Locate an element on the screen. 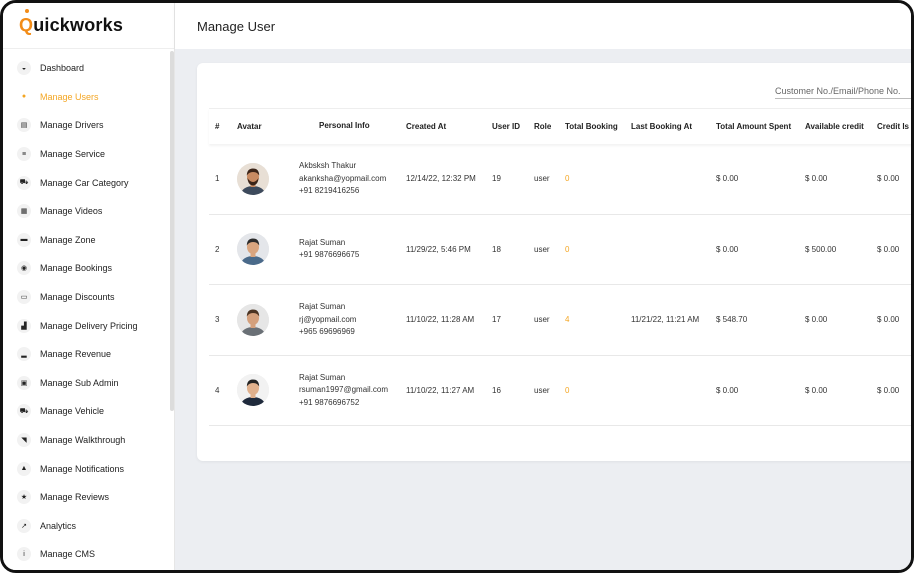 The width and height of the screenshot is (914, 573). target-icon: ◉ is located at coordinates (24, 268).